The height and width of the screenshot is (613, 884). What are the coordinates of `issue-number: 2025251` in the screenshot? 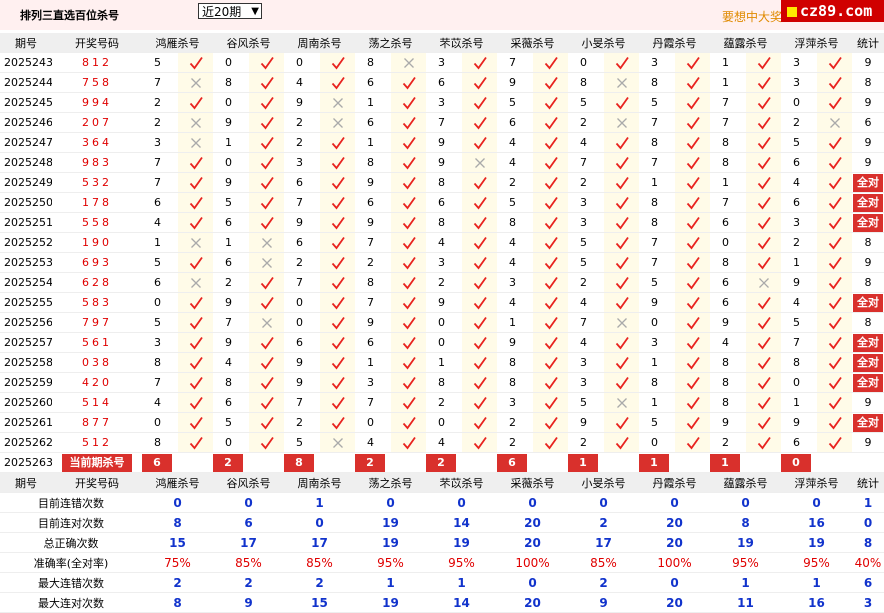 It's located at (26, 222).